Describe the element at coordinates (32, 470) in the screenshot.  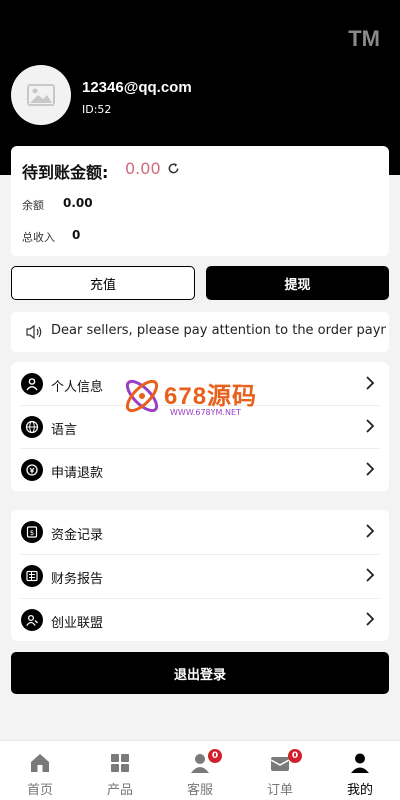
I see `refund-icon` at that location.